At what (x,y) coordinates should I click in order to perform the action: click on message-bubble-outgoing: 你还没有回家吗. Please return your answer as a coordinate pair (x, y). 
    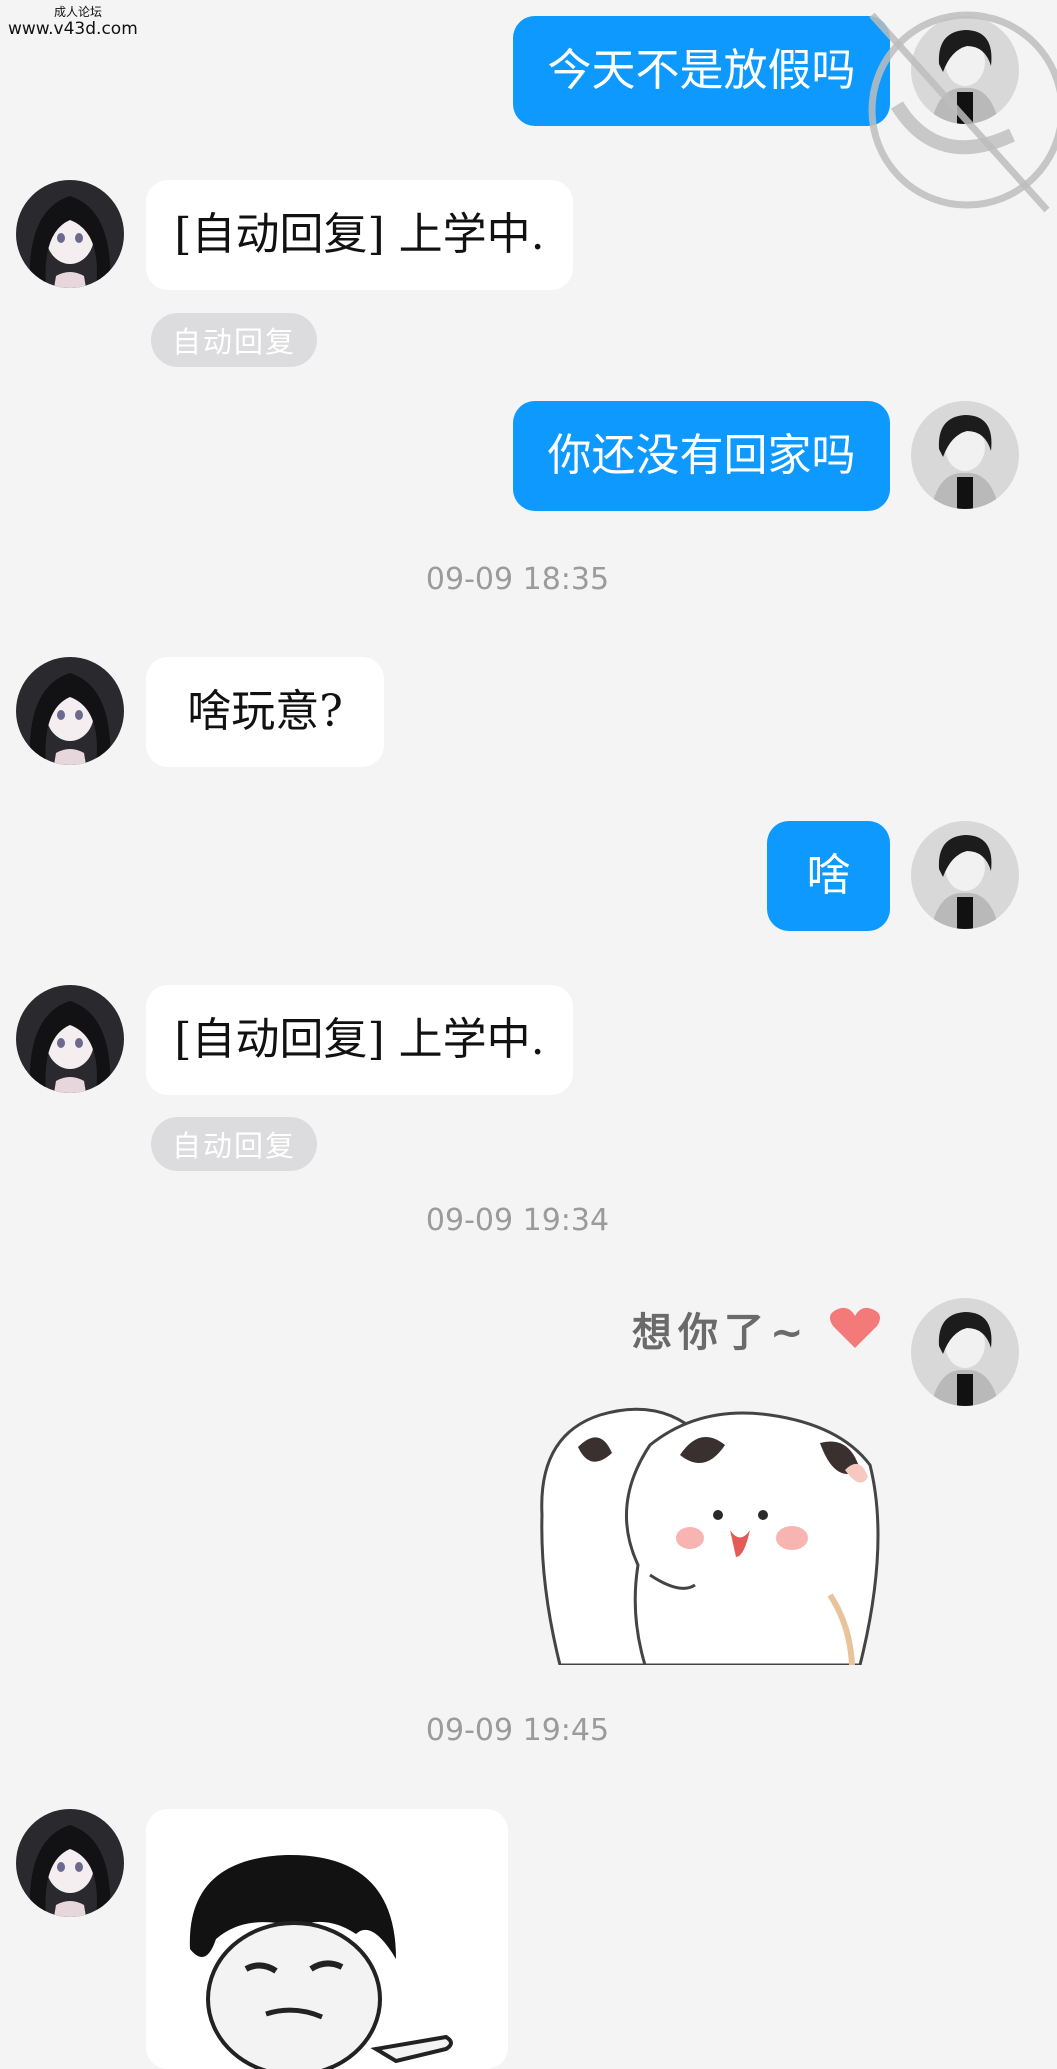
    Looking at the image, I should click on (701, 456).